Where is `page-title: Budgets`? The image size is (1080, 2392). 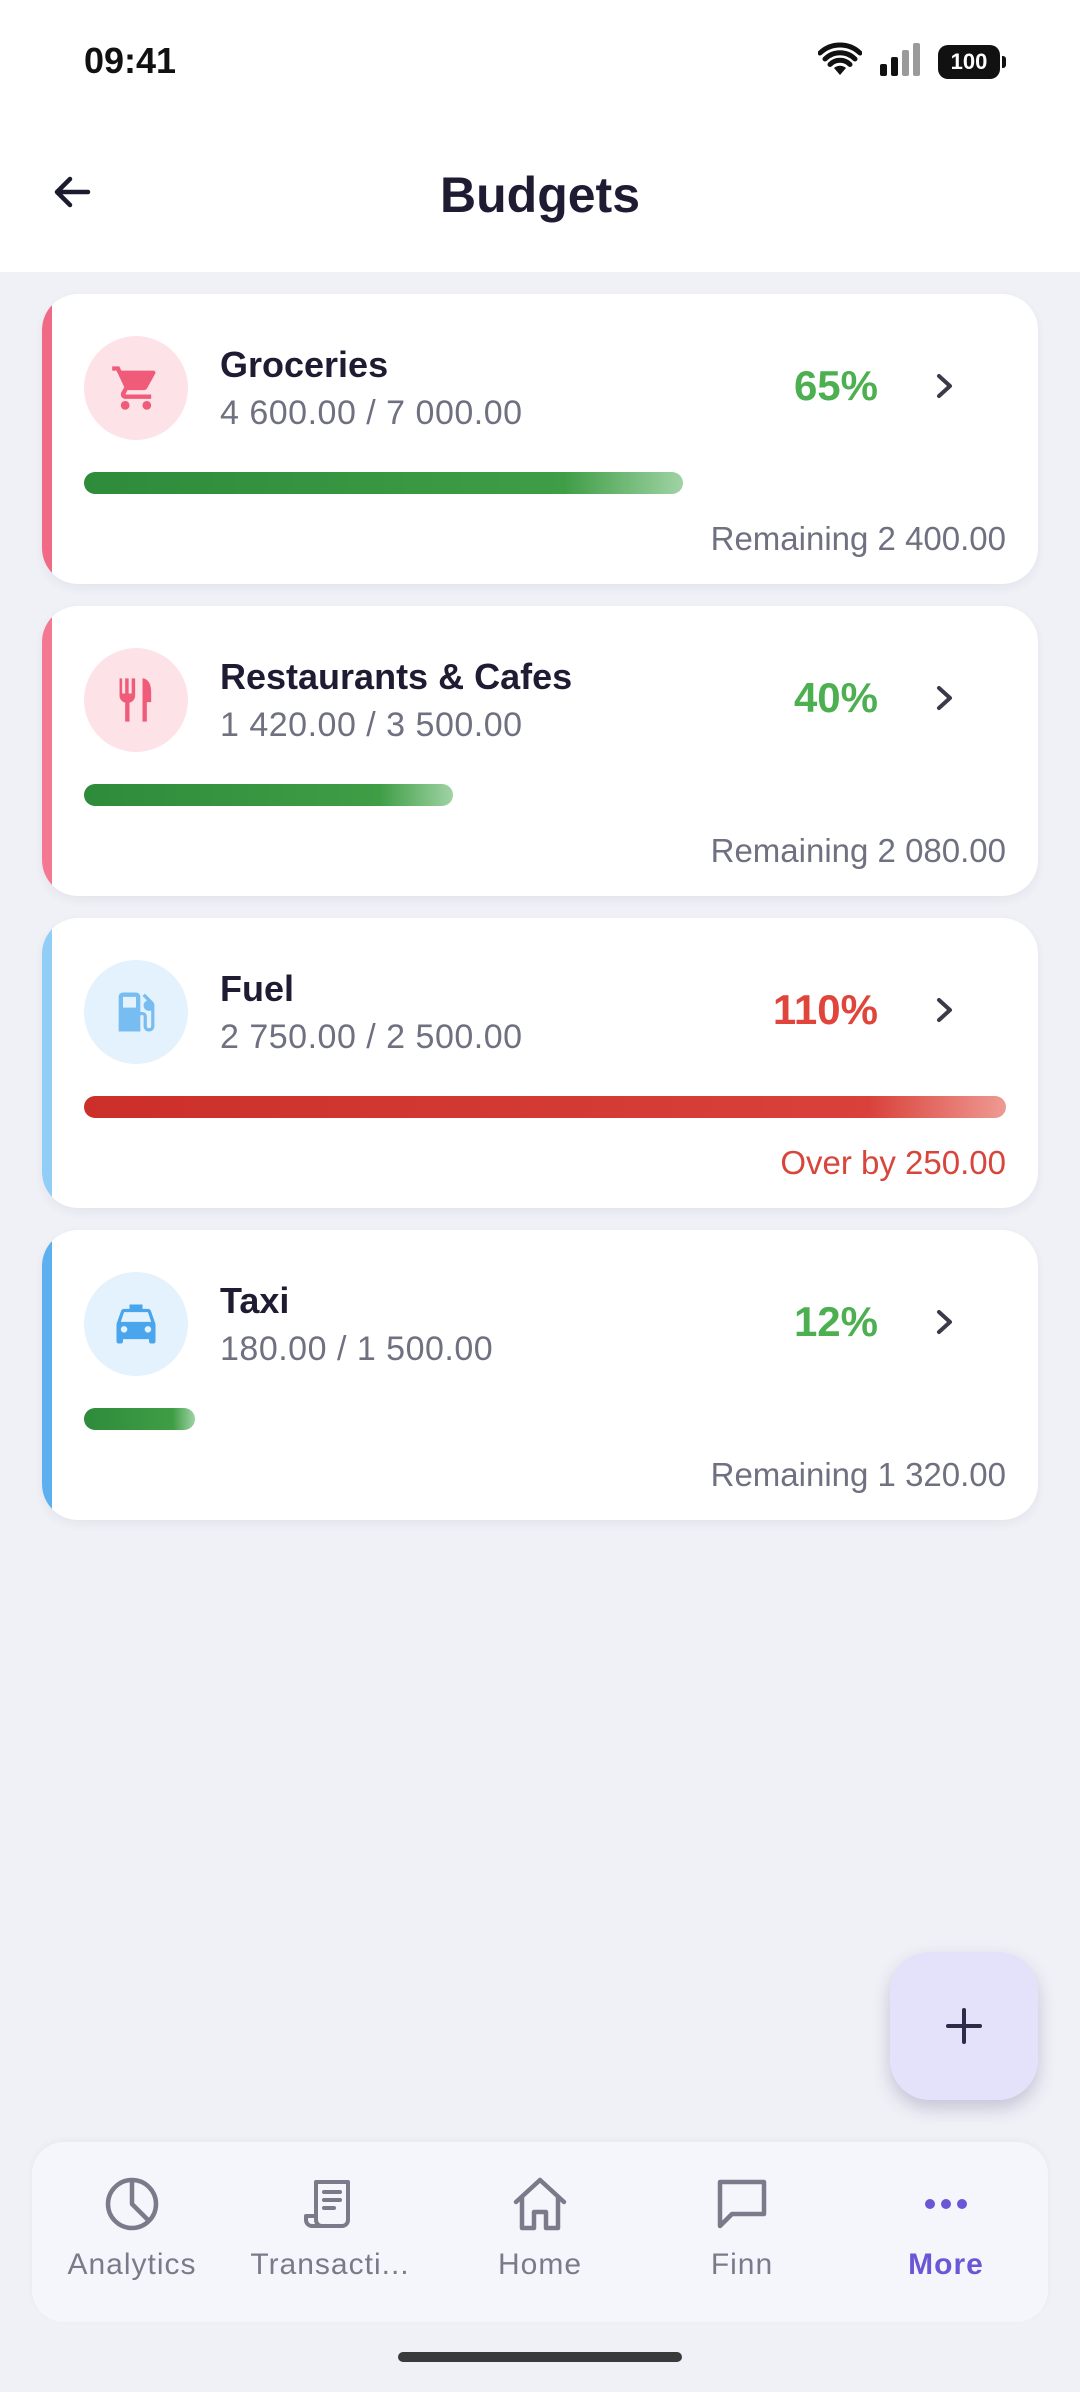
page-title: Budgets is located at coordinates (540, 195).